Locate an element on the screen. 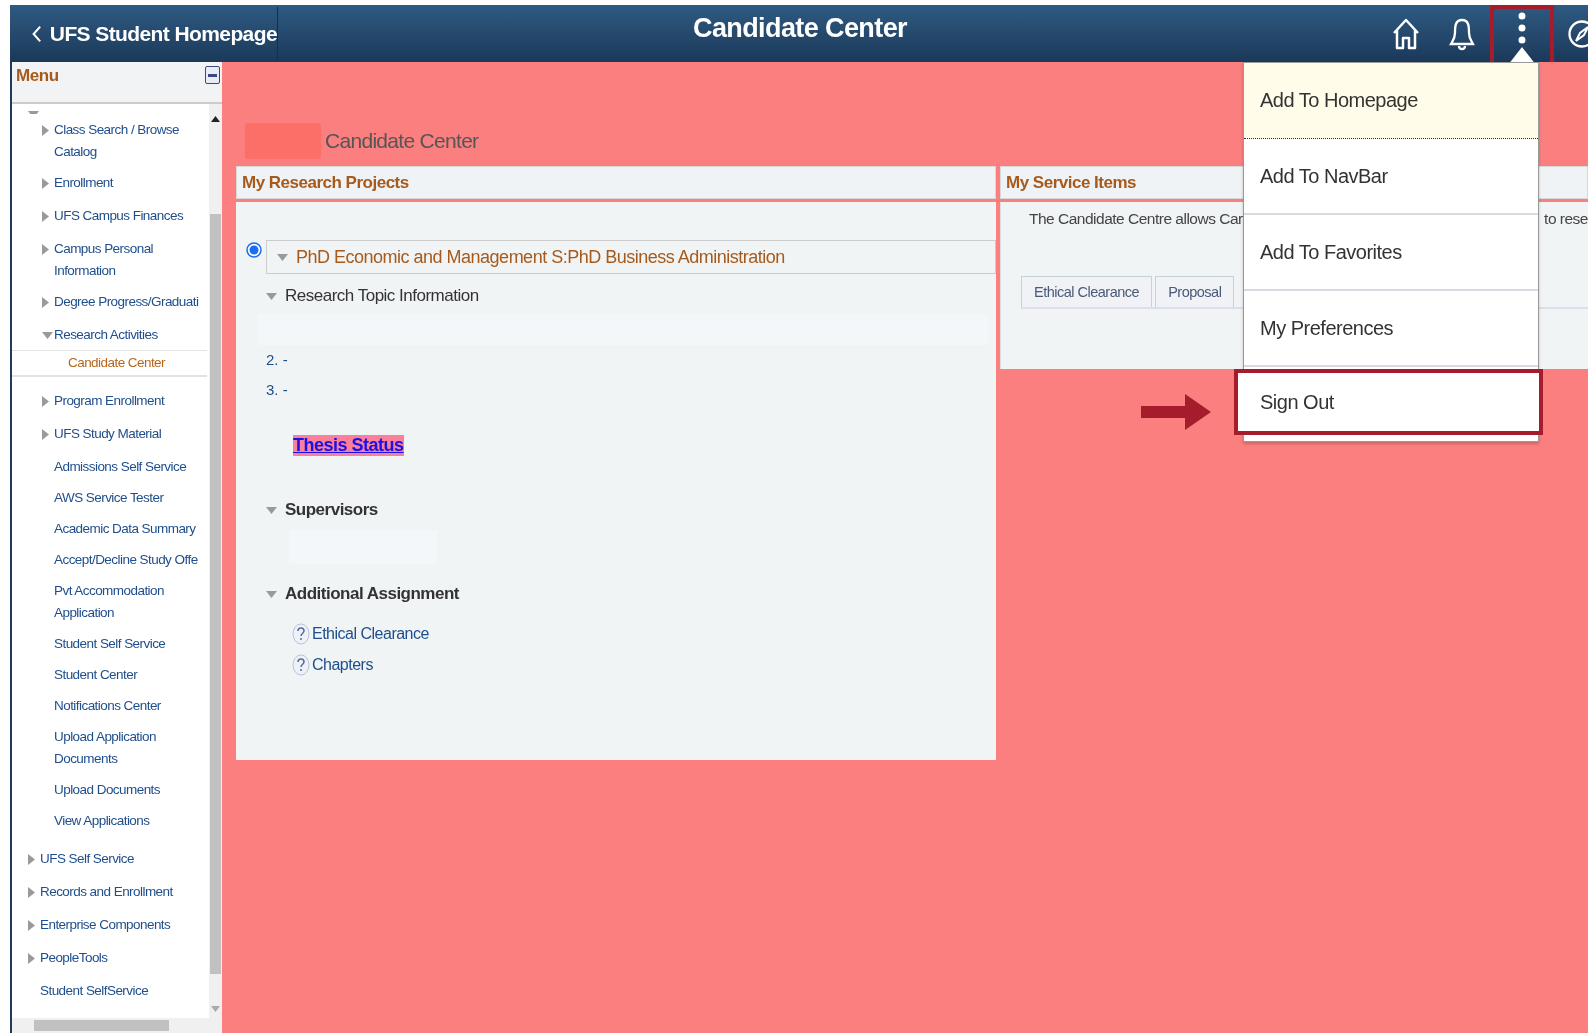 The image size is (1588, 1033). back-button: UFS Student Homepage is located at coordinates (149, 33).